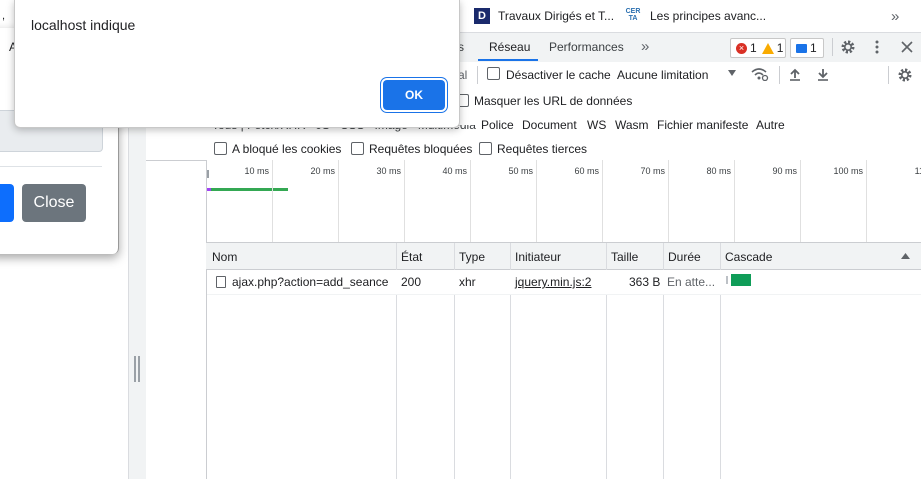 The image size is (921, 479). I want to click on waterfall-bar, so click(741, 280).